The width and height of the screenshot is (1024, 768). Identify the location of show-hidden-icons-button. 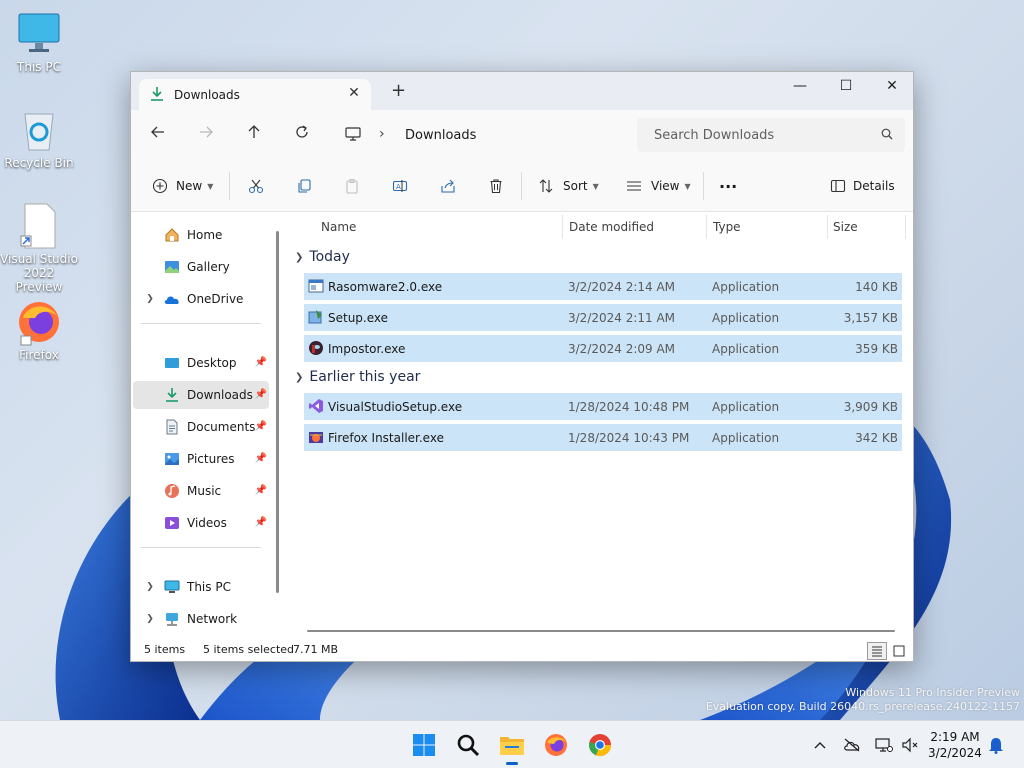
(820, 745).